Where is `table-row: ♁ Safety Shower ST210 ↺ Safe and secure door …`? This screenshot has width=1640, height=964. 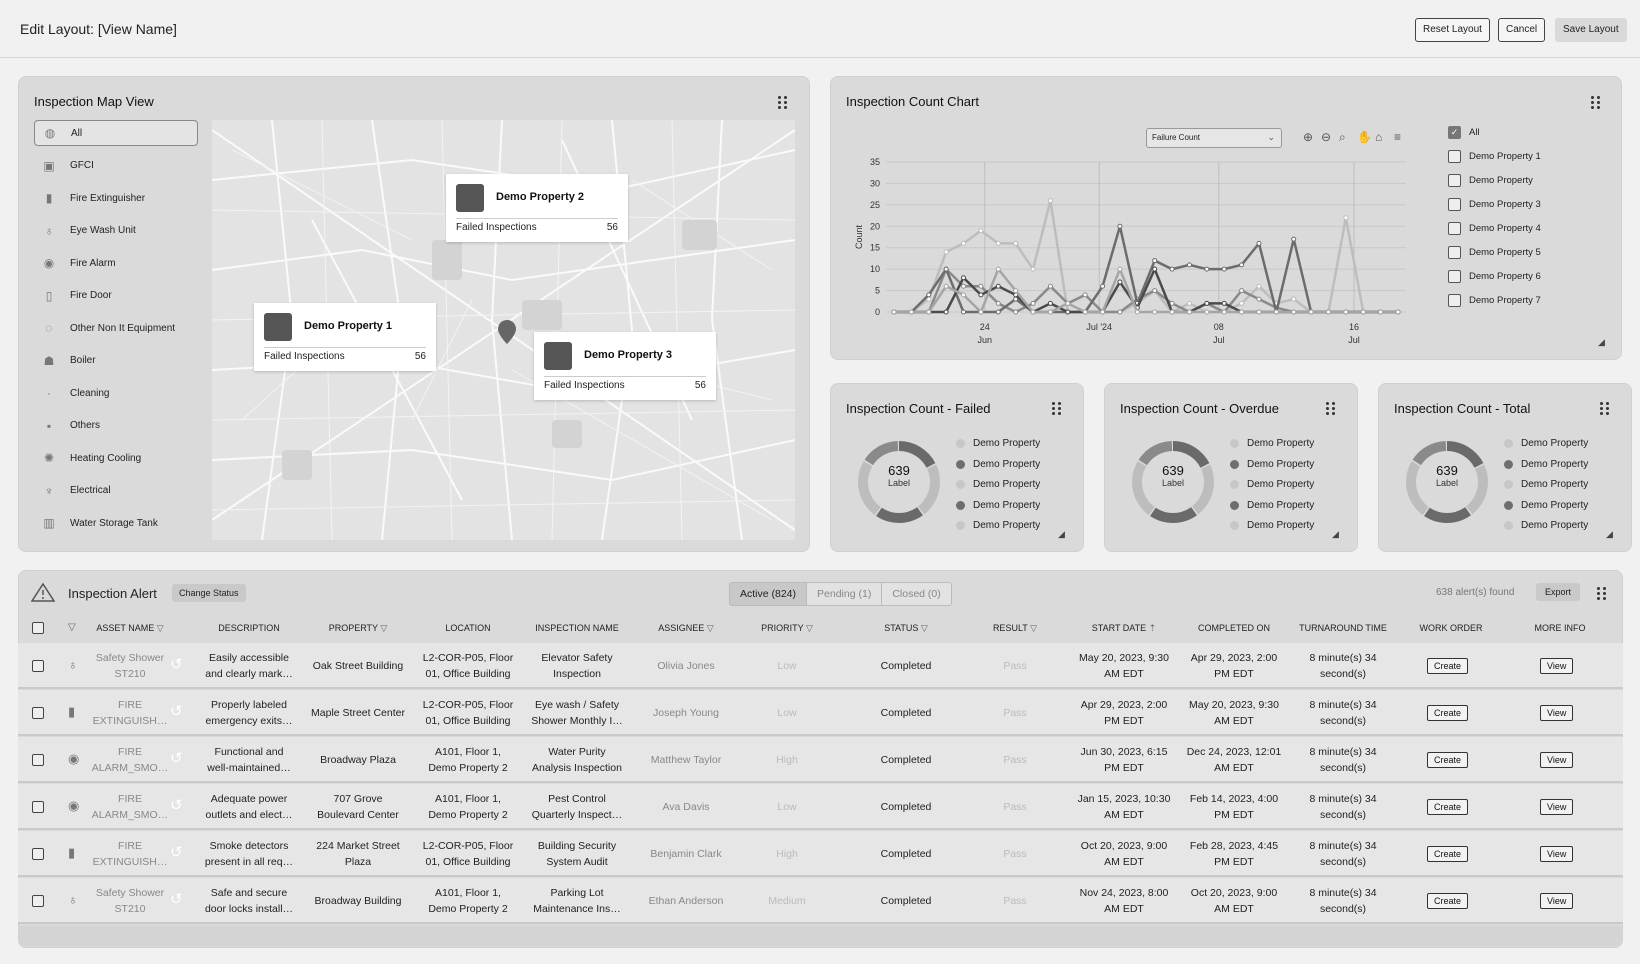 table-row: ♁ Safety Shower ST210 ↺ Safe and secure door … is located at coordinates (820, 901).